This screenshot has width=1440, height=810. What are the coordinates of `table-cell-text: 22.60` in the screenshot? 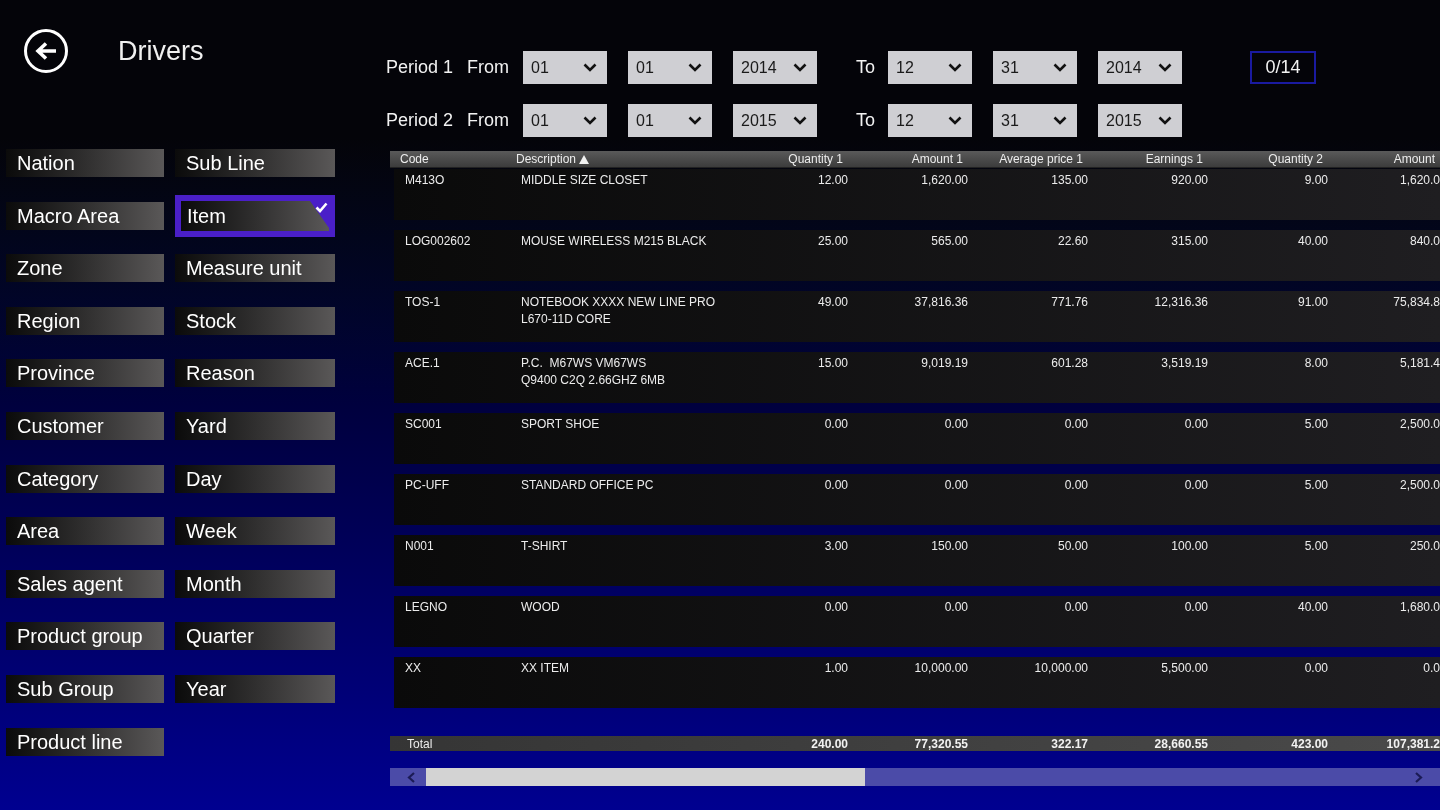 It's located at (1072, 241).